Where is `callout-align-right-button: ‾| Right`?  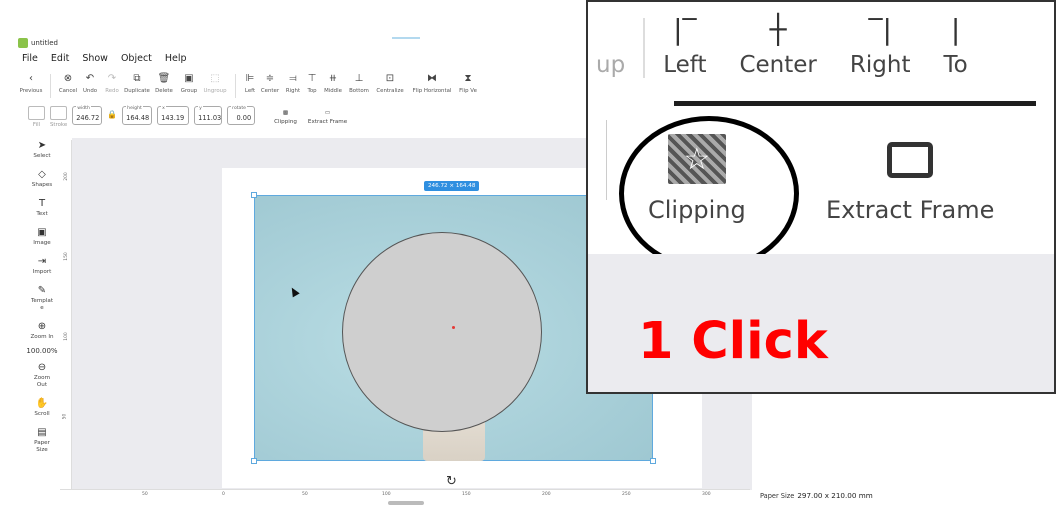 callout-align-right-button: ‾| Right is located at coordinates (880, 40).